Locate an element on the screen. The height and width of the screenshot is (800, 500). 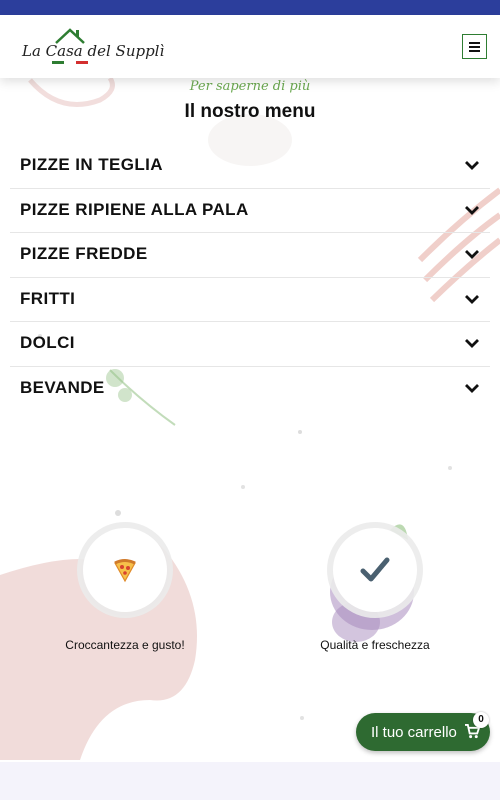
menu-toggle-button is located at coordinates (474, 46).